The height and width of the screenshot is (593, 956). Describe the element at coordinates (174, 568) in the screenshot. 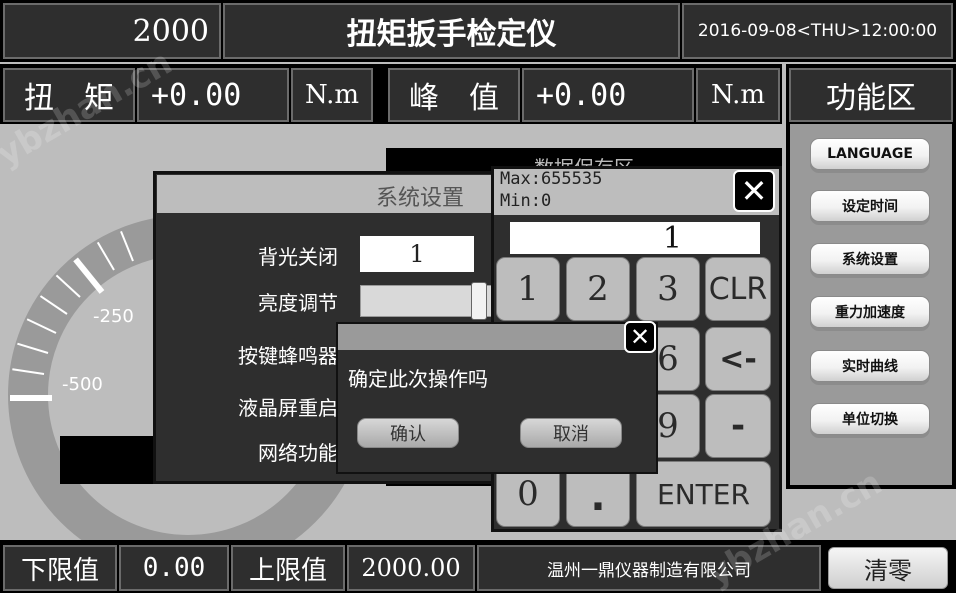

I see `lower-limit-value: 0.00` at that location.